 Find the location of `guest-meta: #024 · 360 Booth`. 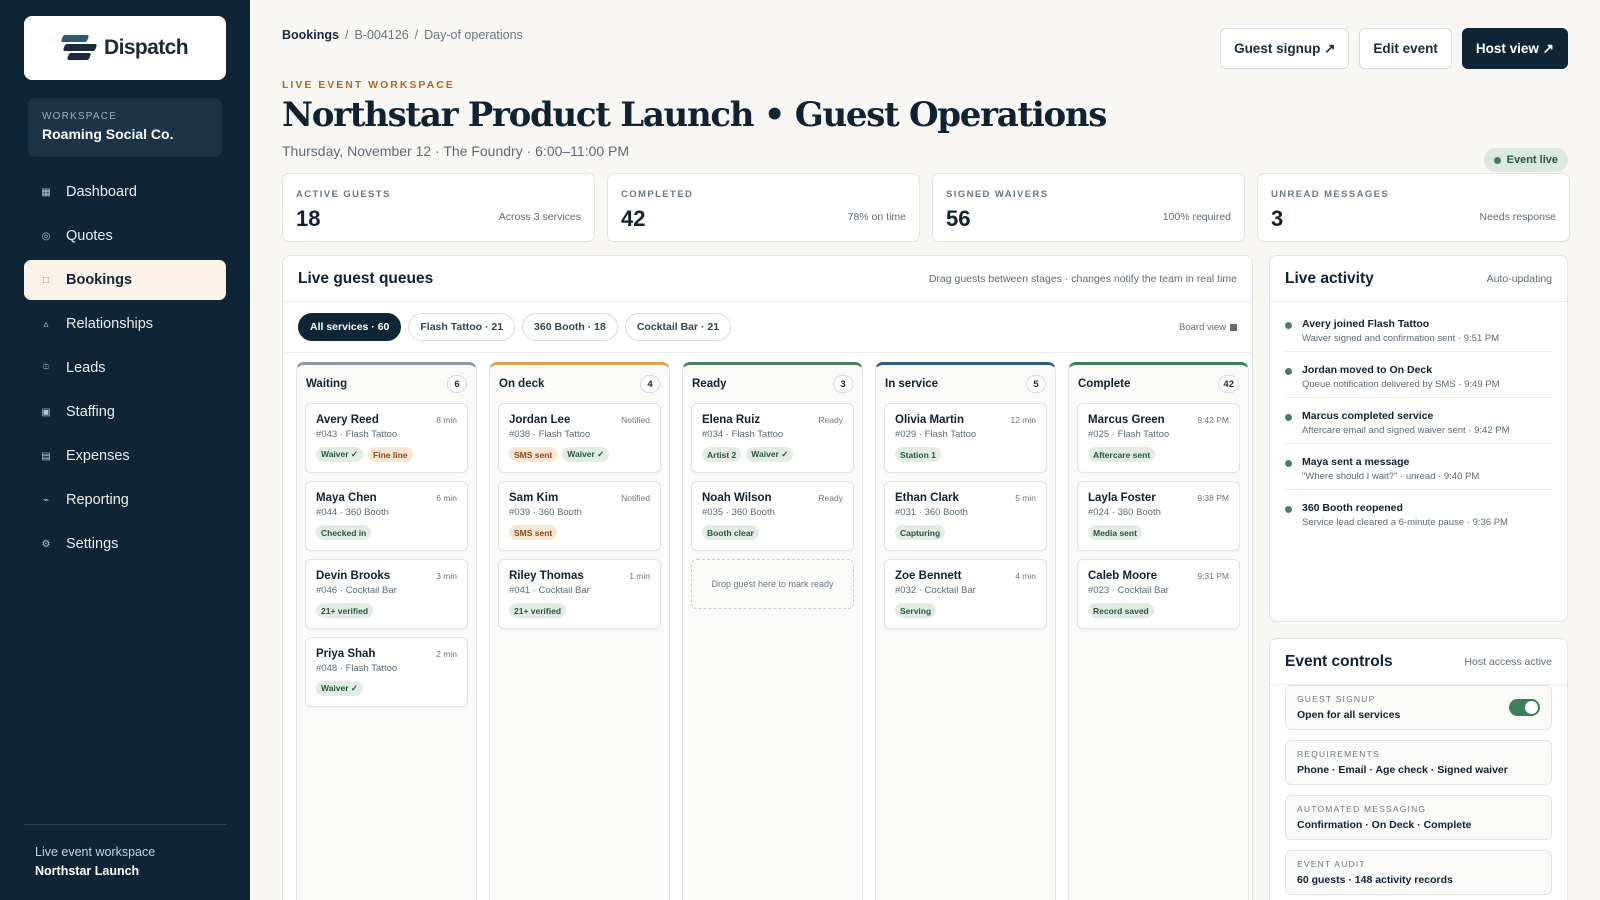

guest-meta: #024 · 360 Booth is located at coordinates (1124, 512).